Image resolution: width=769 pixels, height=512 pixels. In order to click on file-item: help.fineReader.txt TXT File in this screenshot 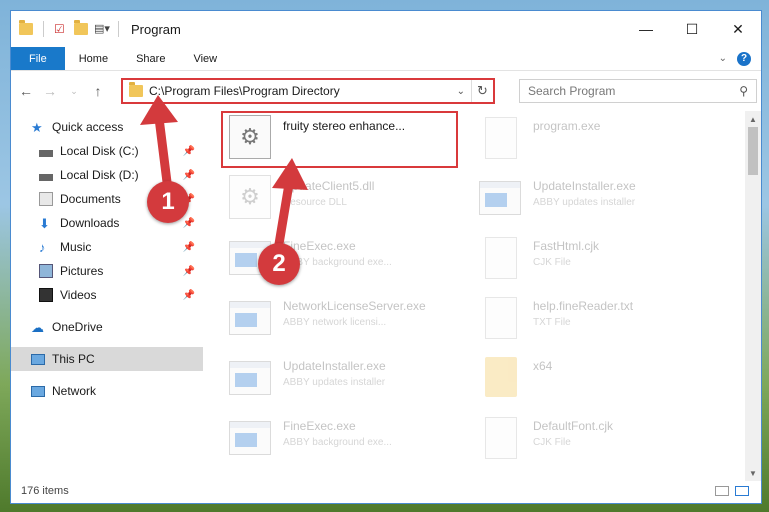, I will do `click(599, 324)`.